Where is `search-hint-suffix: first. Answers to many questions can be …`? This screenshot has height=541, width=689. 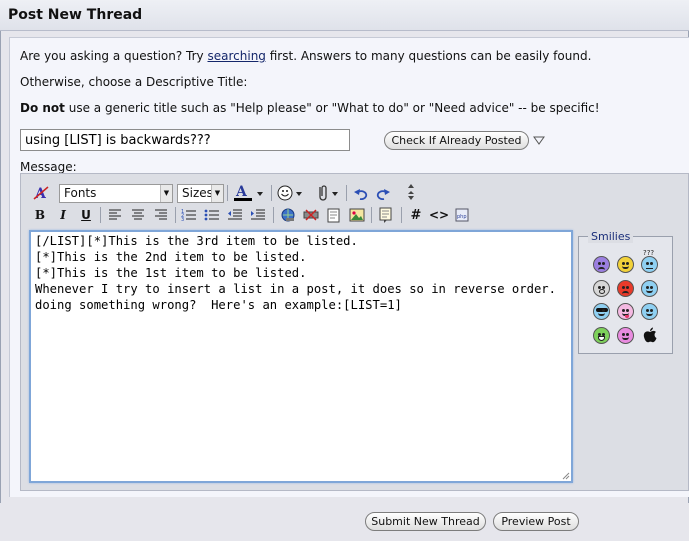 search-hint-suffix: first. Answers to many questions can be … is located at coordinates (430, 56).